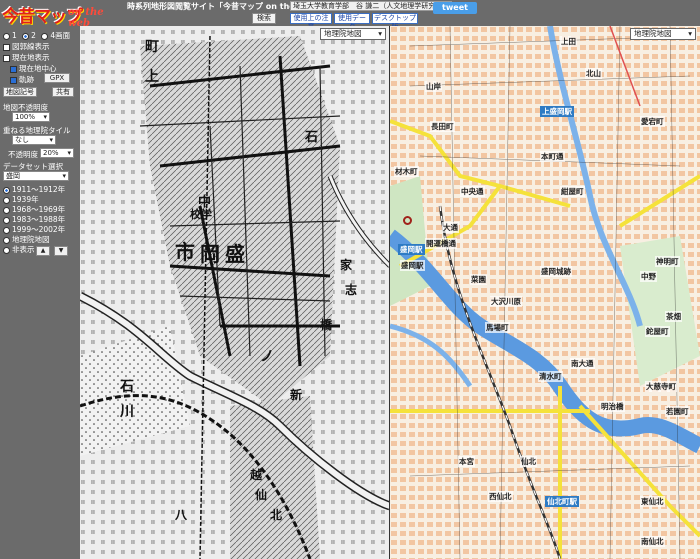 This screenshot has height=559, width=700. What do you see at coordinates (57, 153) in the screenshot?
I see `overlay-opacity-select: 20%` at bounding box center [57, 153].